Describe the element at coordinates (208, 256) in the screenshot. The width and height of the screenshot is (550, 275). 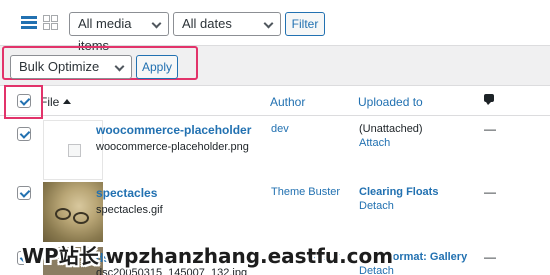
I see `watermark: WP站长 wpzhanzhang.eastfu.com` at that location.